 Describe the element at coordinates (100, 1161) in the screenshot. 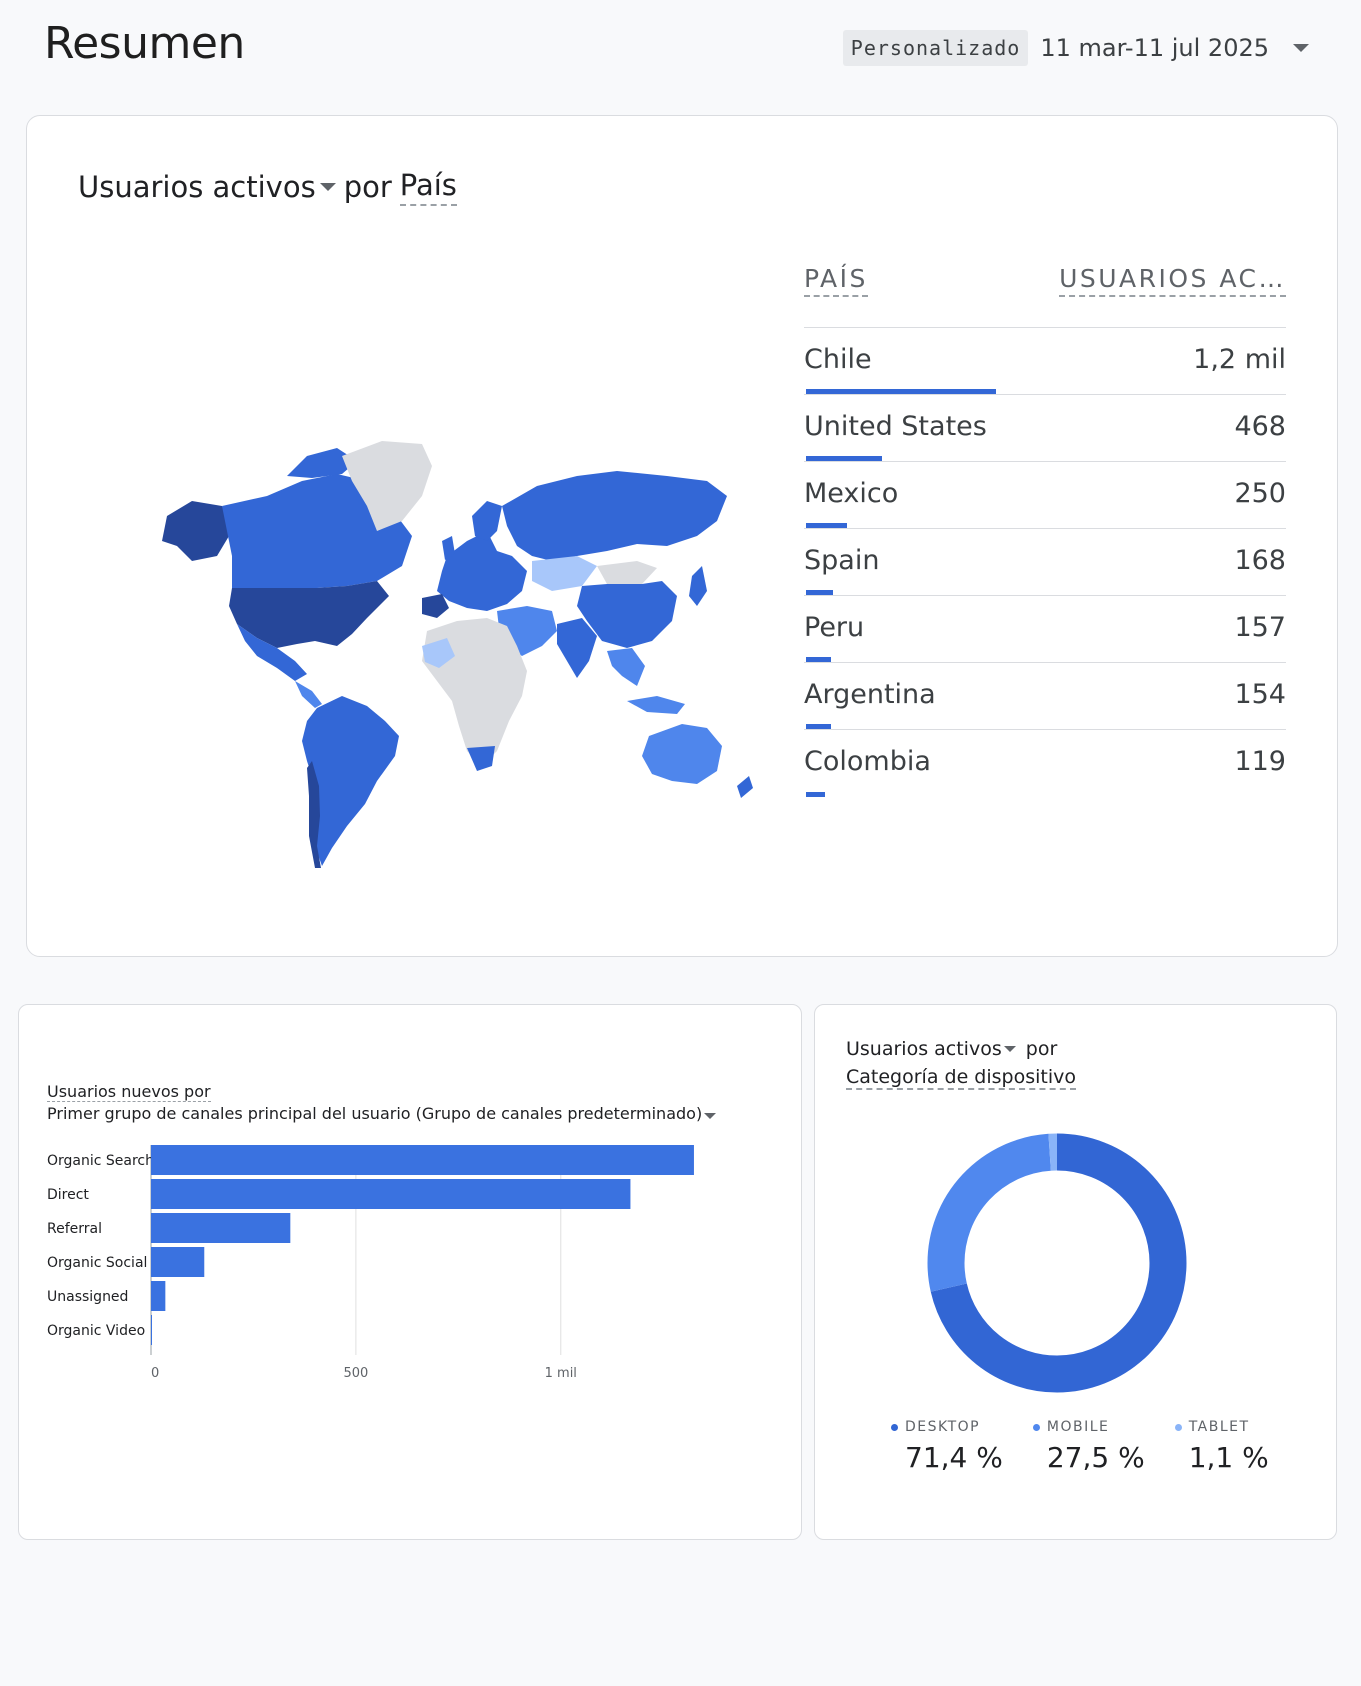

I see `category-label: Organic Search` at that location.